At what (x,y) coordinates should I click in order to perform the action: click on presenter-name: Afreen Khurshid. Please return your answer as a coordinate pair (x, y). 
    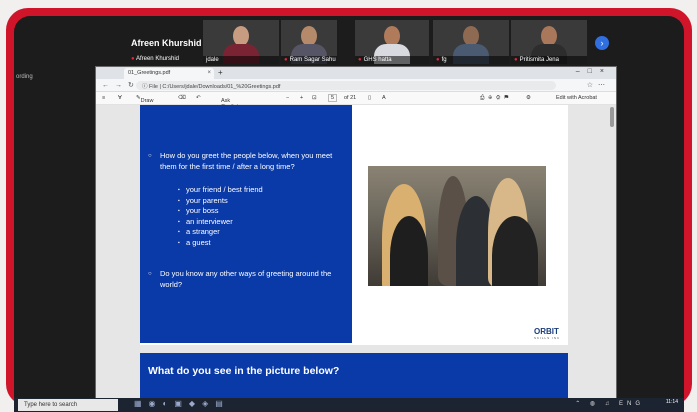
    Looking at the image, I should click on (166, 43).